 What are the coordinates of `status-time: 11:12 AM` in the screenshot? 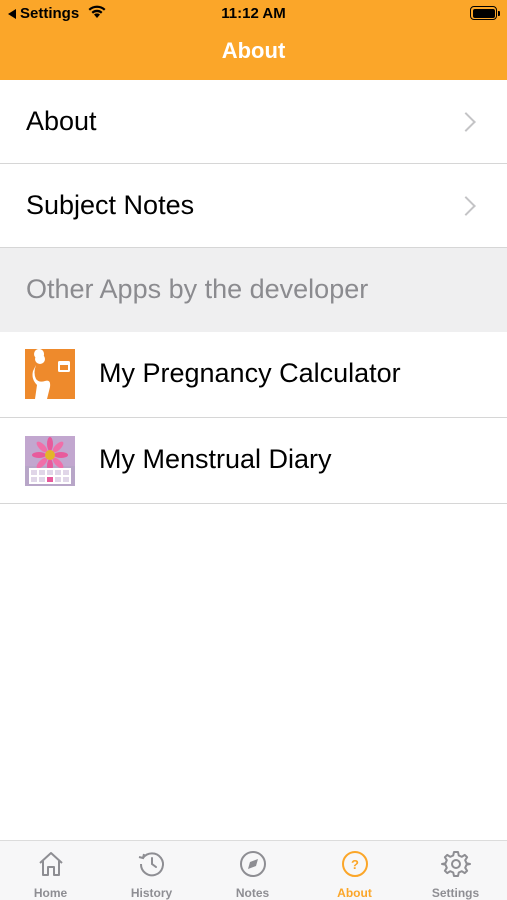 It's located at (253, 13).